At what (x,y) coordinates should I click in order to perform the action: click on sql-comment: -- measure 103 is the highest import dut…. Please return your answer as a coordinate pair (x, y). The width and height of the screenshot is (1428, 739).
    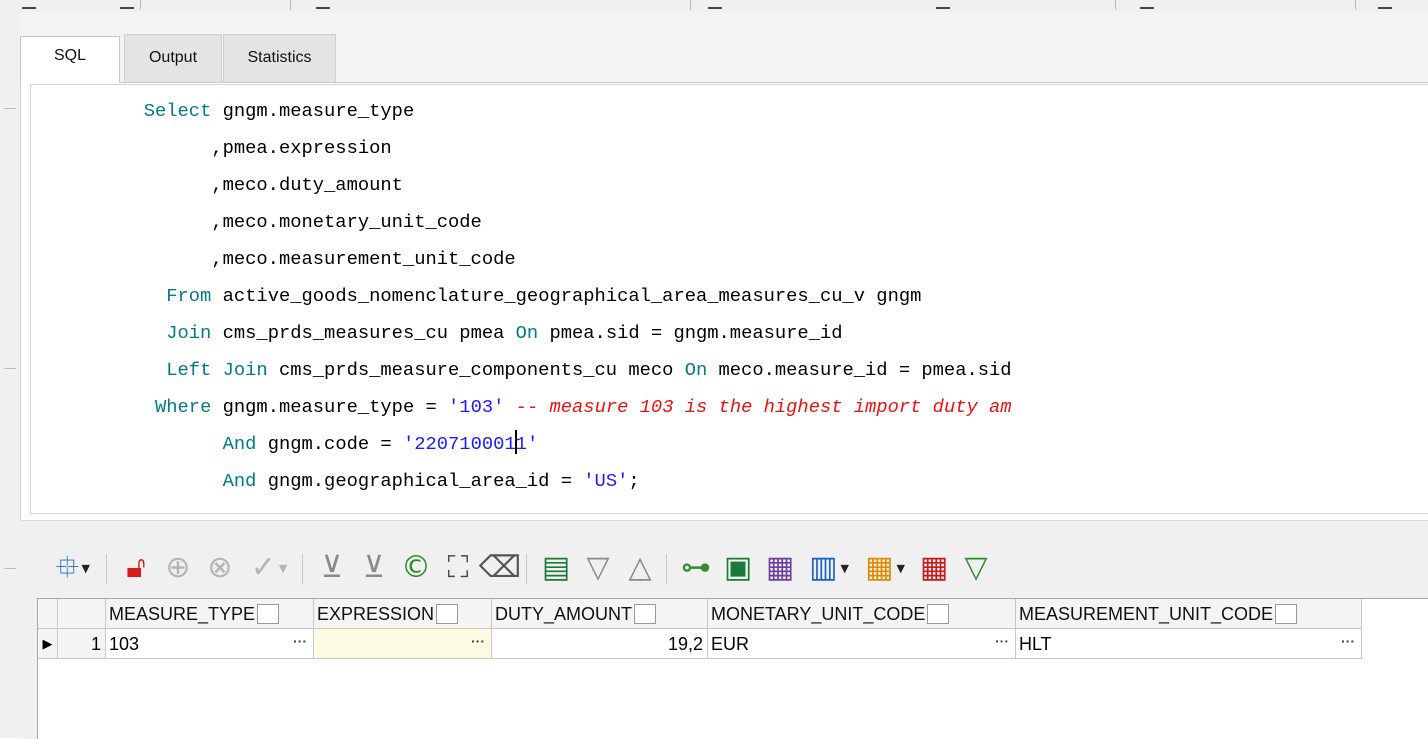
    Looking at the image, I should click on (763, 407).